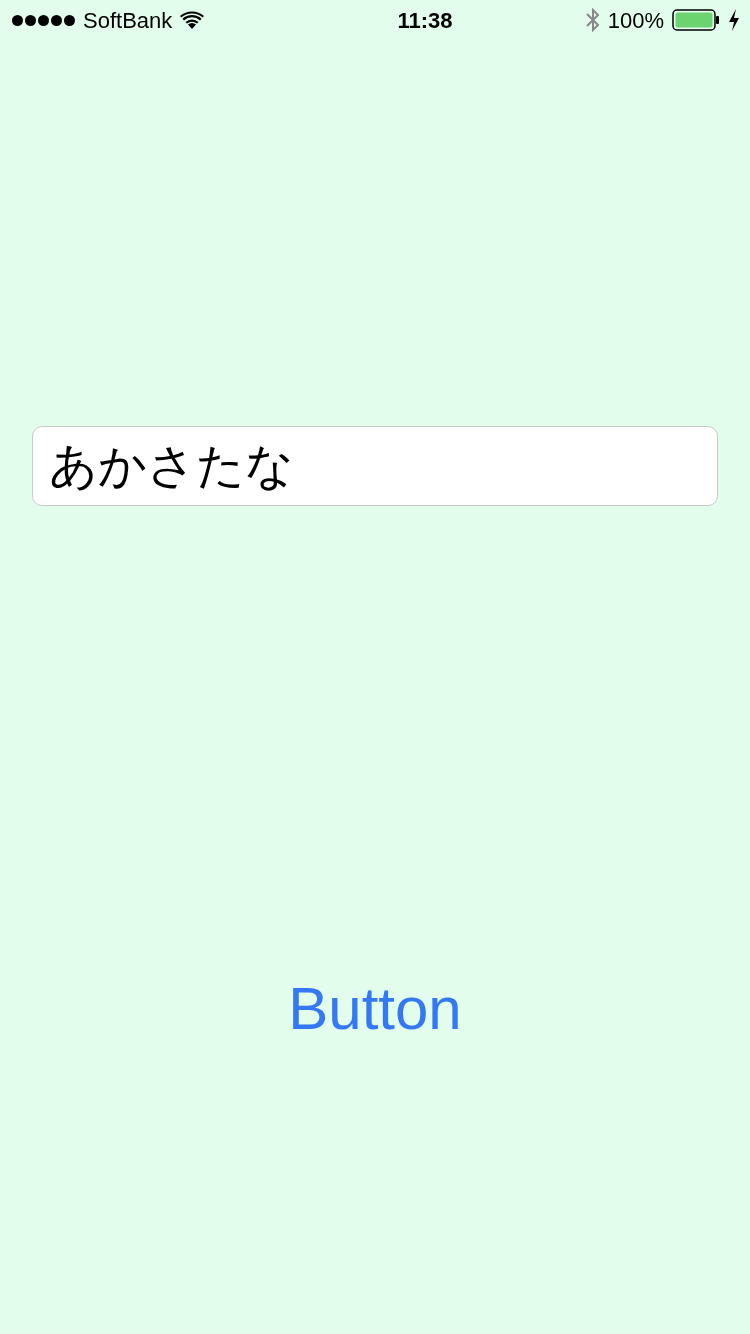 The width and height of the screenshot is (750, 1334). What do you see at coordinates (192, 20) in the screenshot?
I see `wifi-icon` at bounding box center [192, 20].